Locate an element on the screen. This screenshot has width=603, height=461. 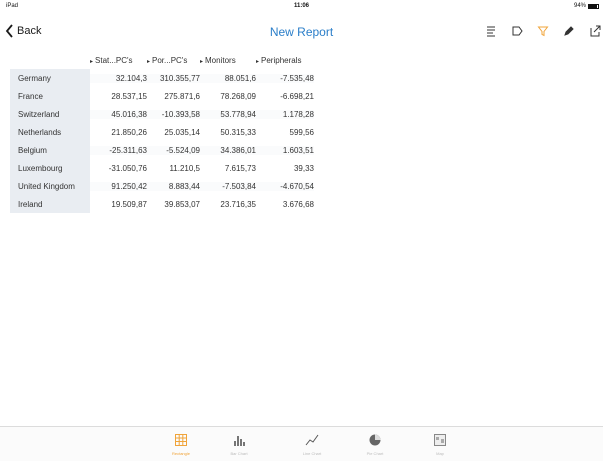
table-cell: 275.871,6 is located at coordinates (182, 96).